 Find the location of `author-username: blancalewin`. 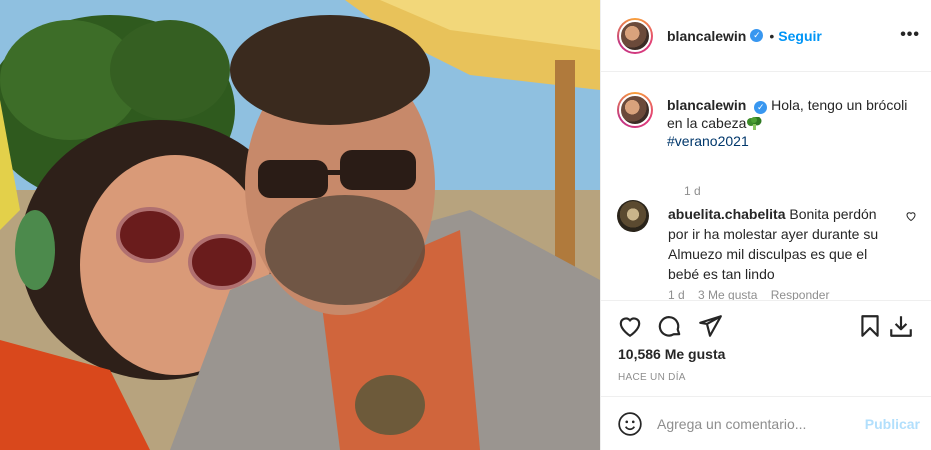

author-username: blancalewin is located at coordinates (706, 36).